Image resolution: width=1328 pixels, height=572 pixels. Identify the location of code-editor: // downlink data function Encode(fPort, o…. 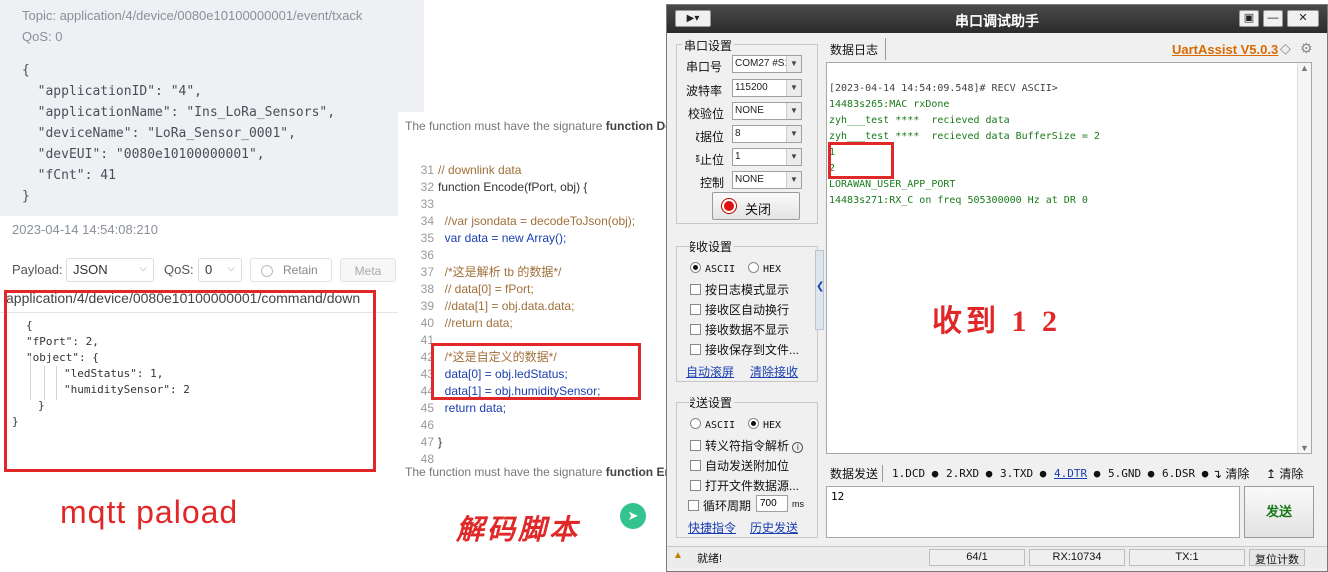
(552, 315).